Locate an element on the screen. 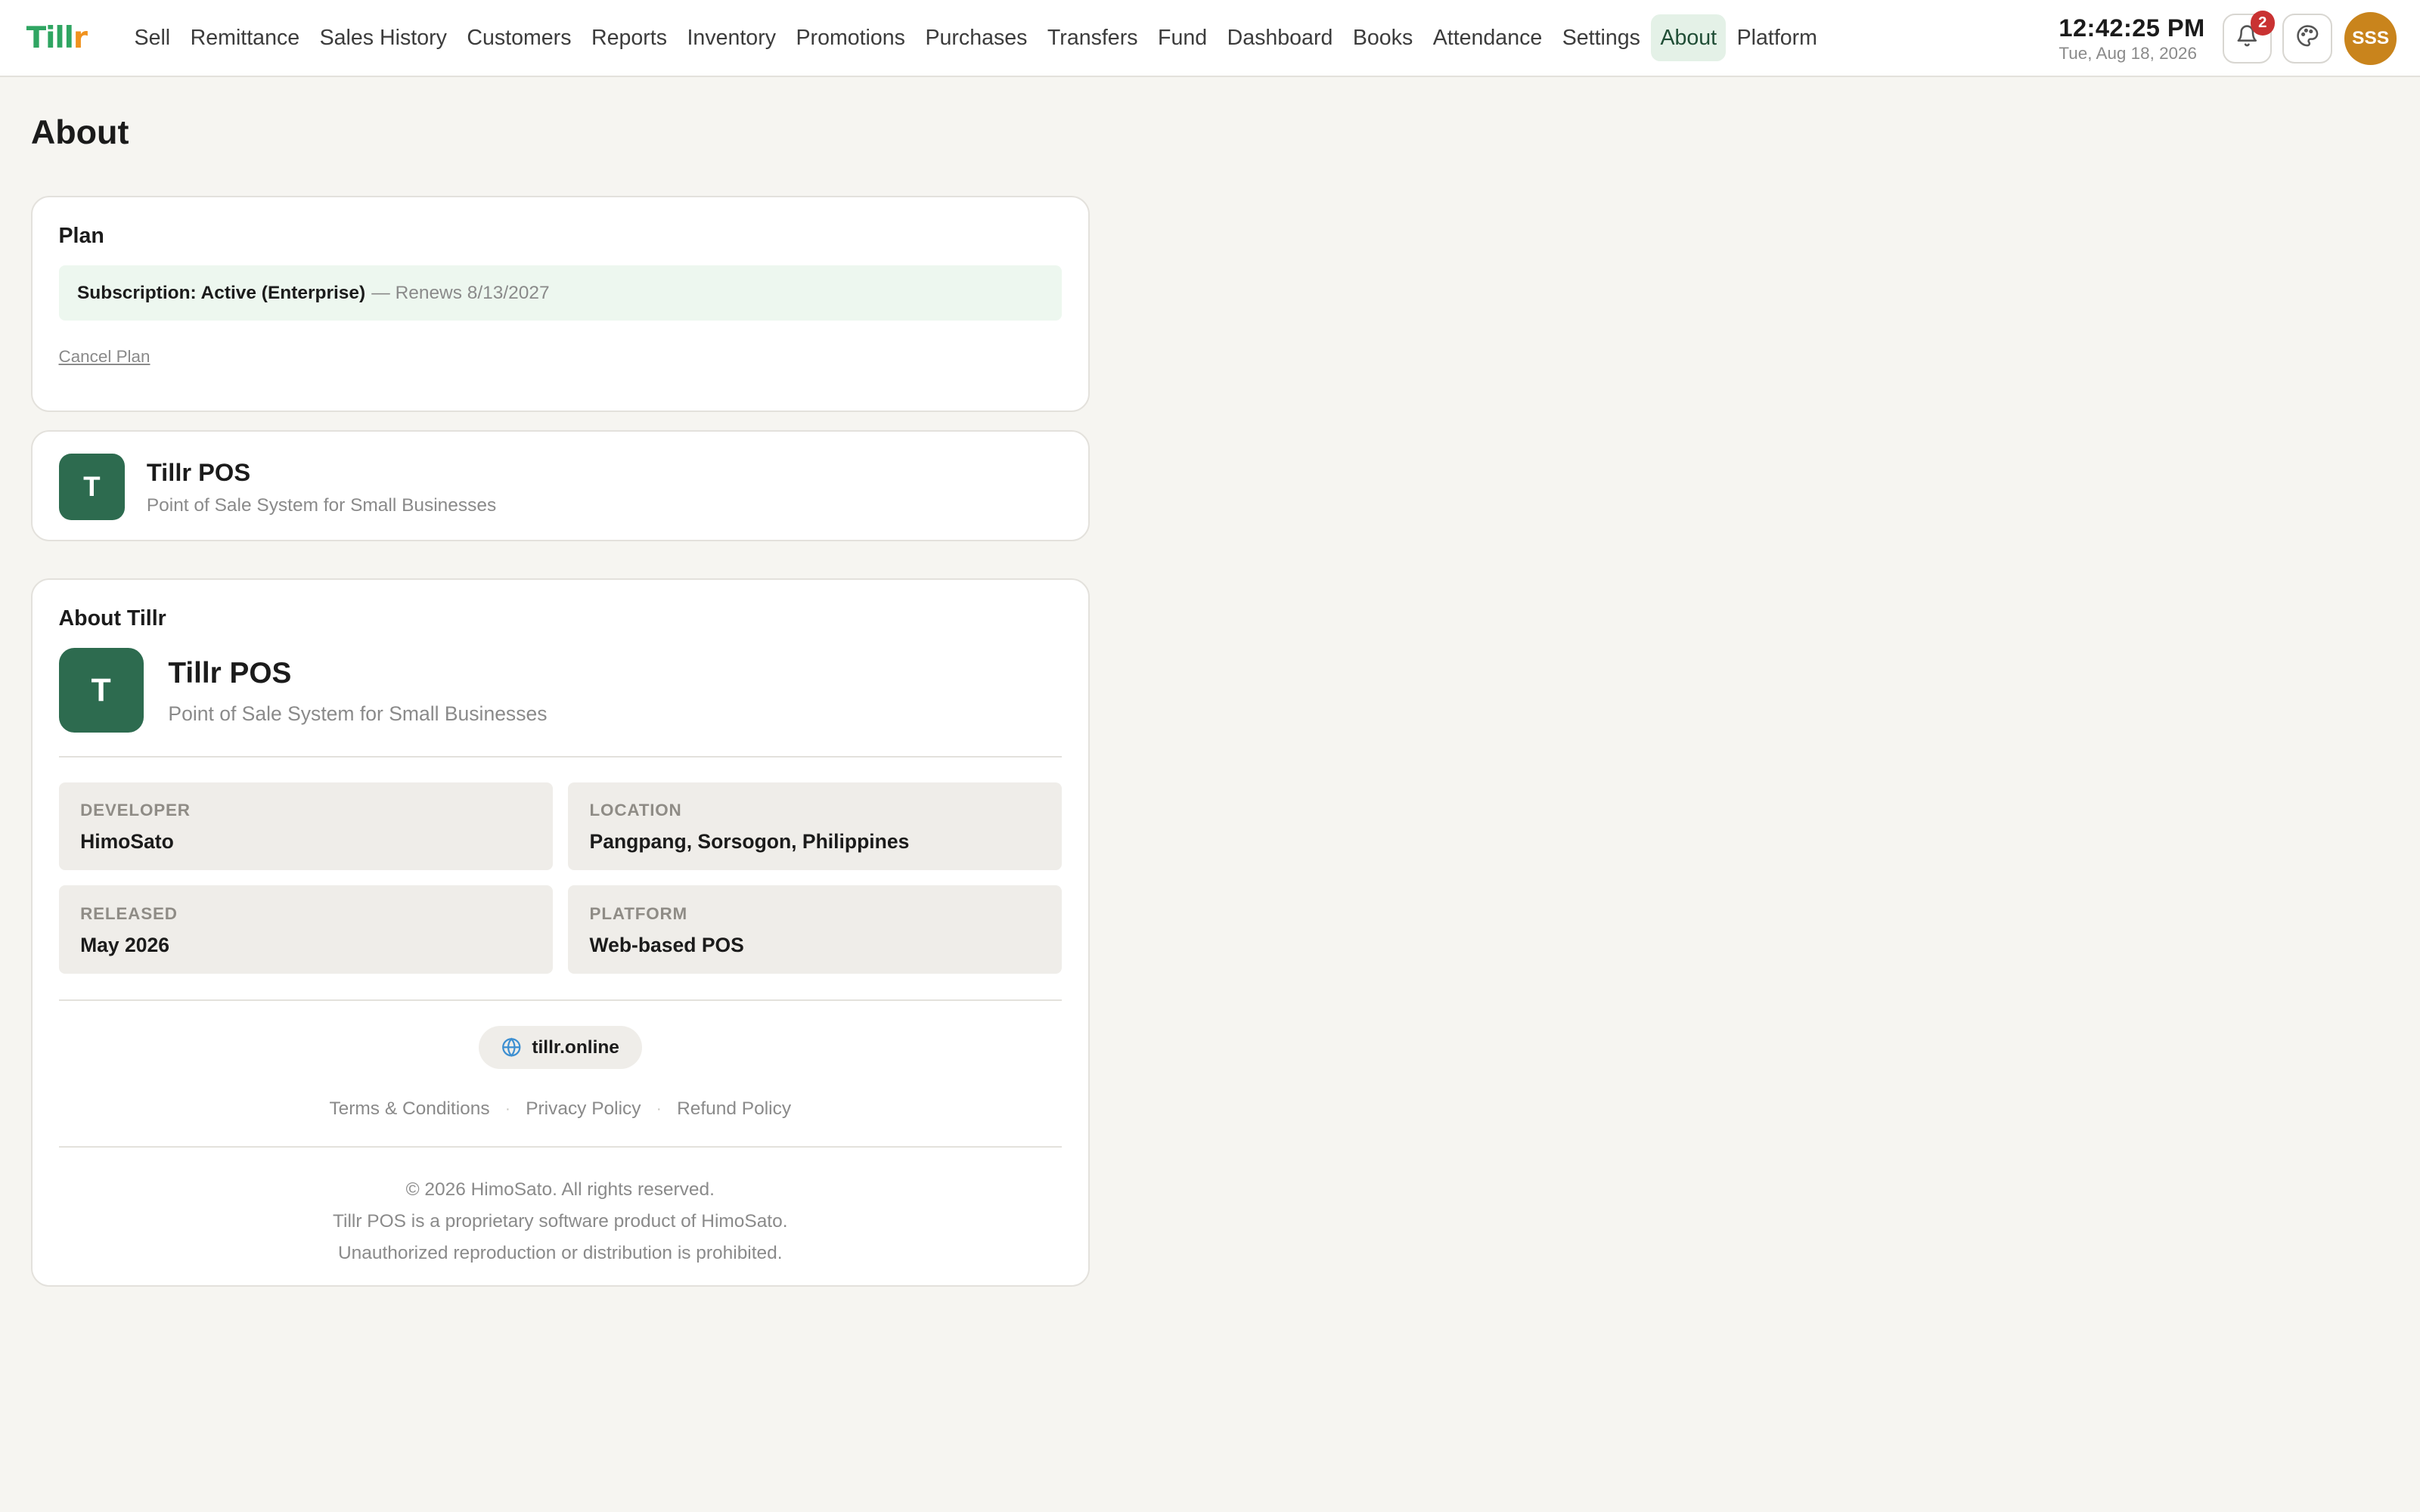 This screenshot has width=2420, height=1512. info-released-label: RELEASED is located at coordinates (129, 913).